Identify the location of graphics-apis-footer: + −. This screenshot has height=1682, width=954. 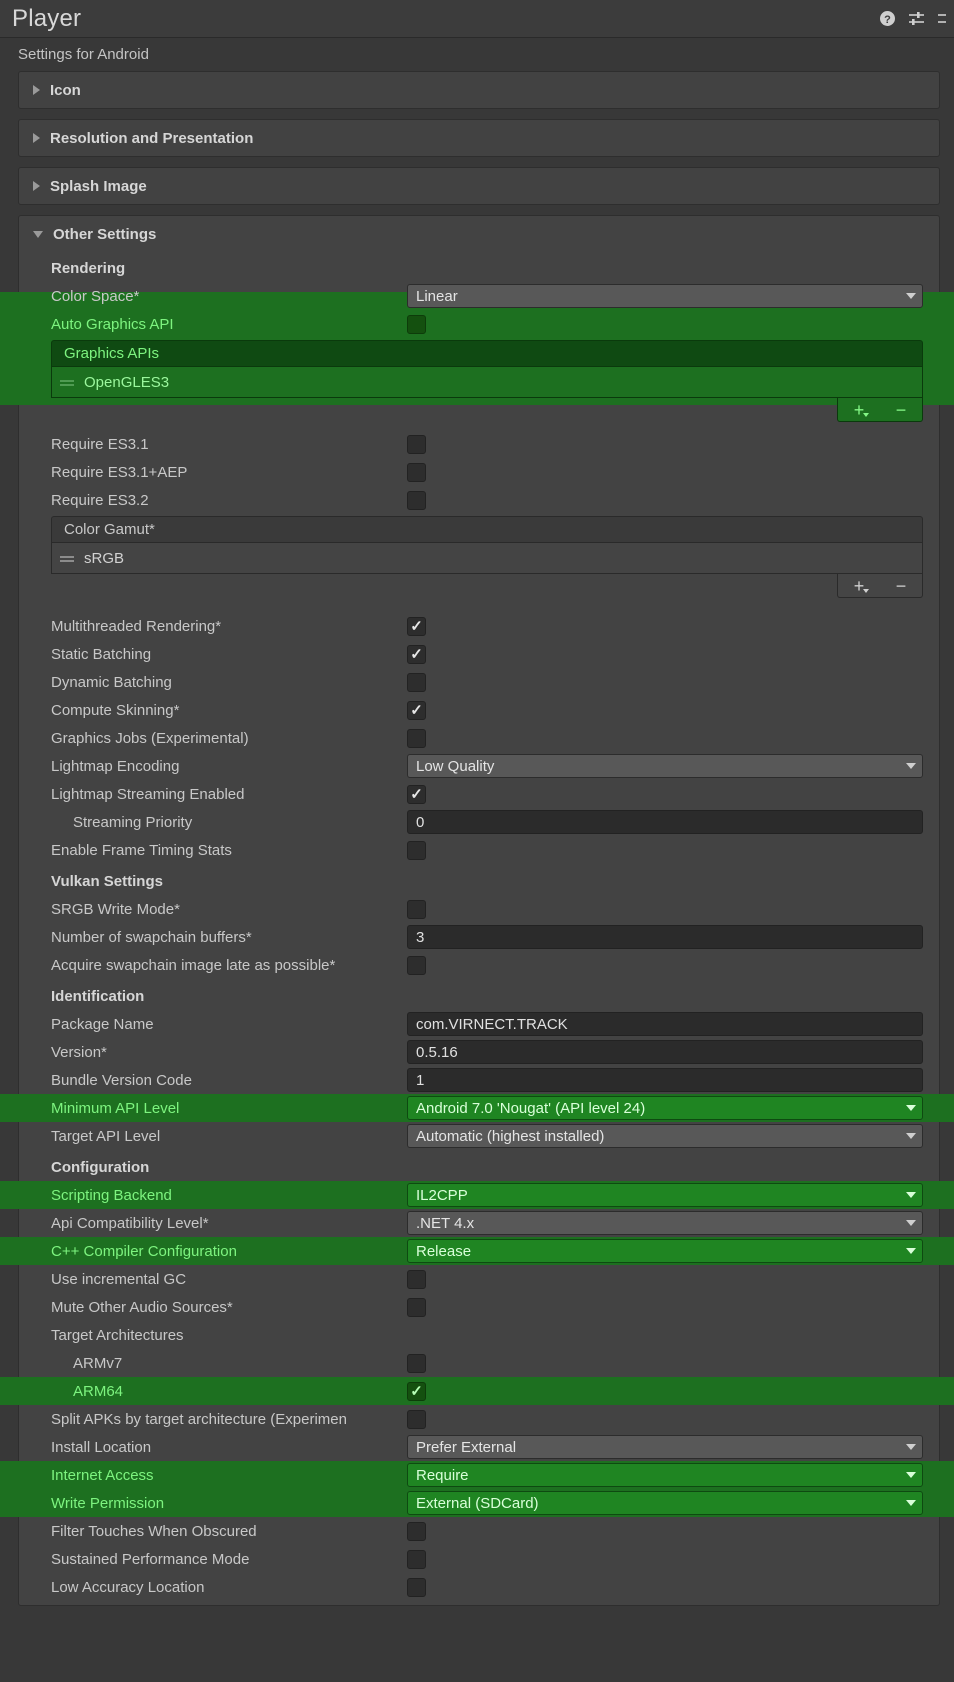
(487, 410).